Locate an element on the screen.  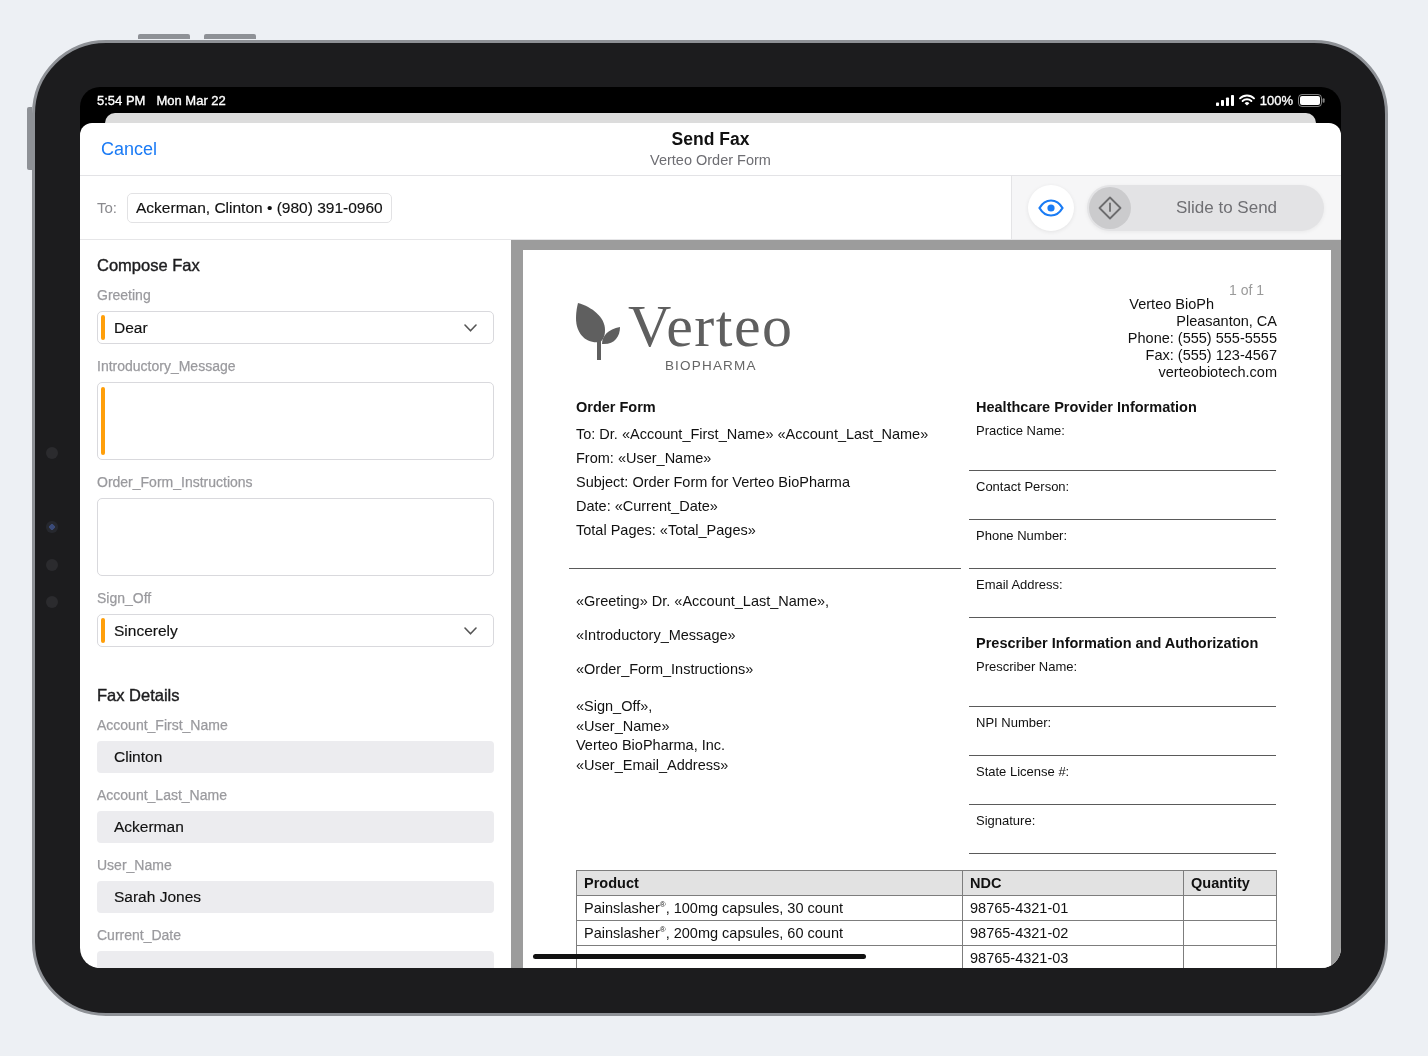
status-date: Mon Mar 22 is located at coordinates (191, 100).